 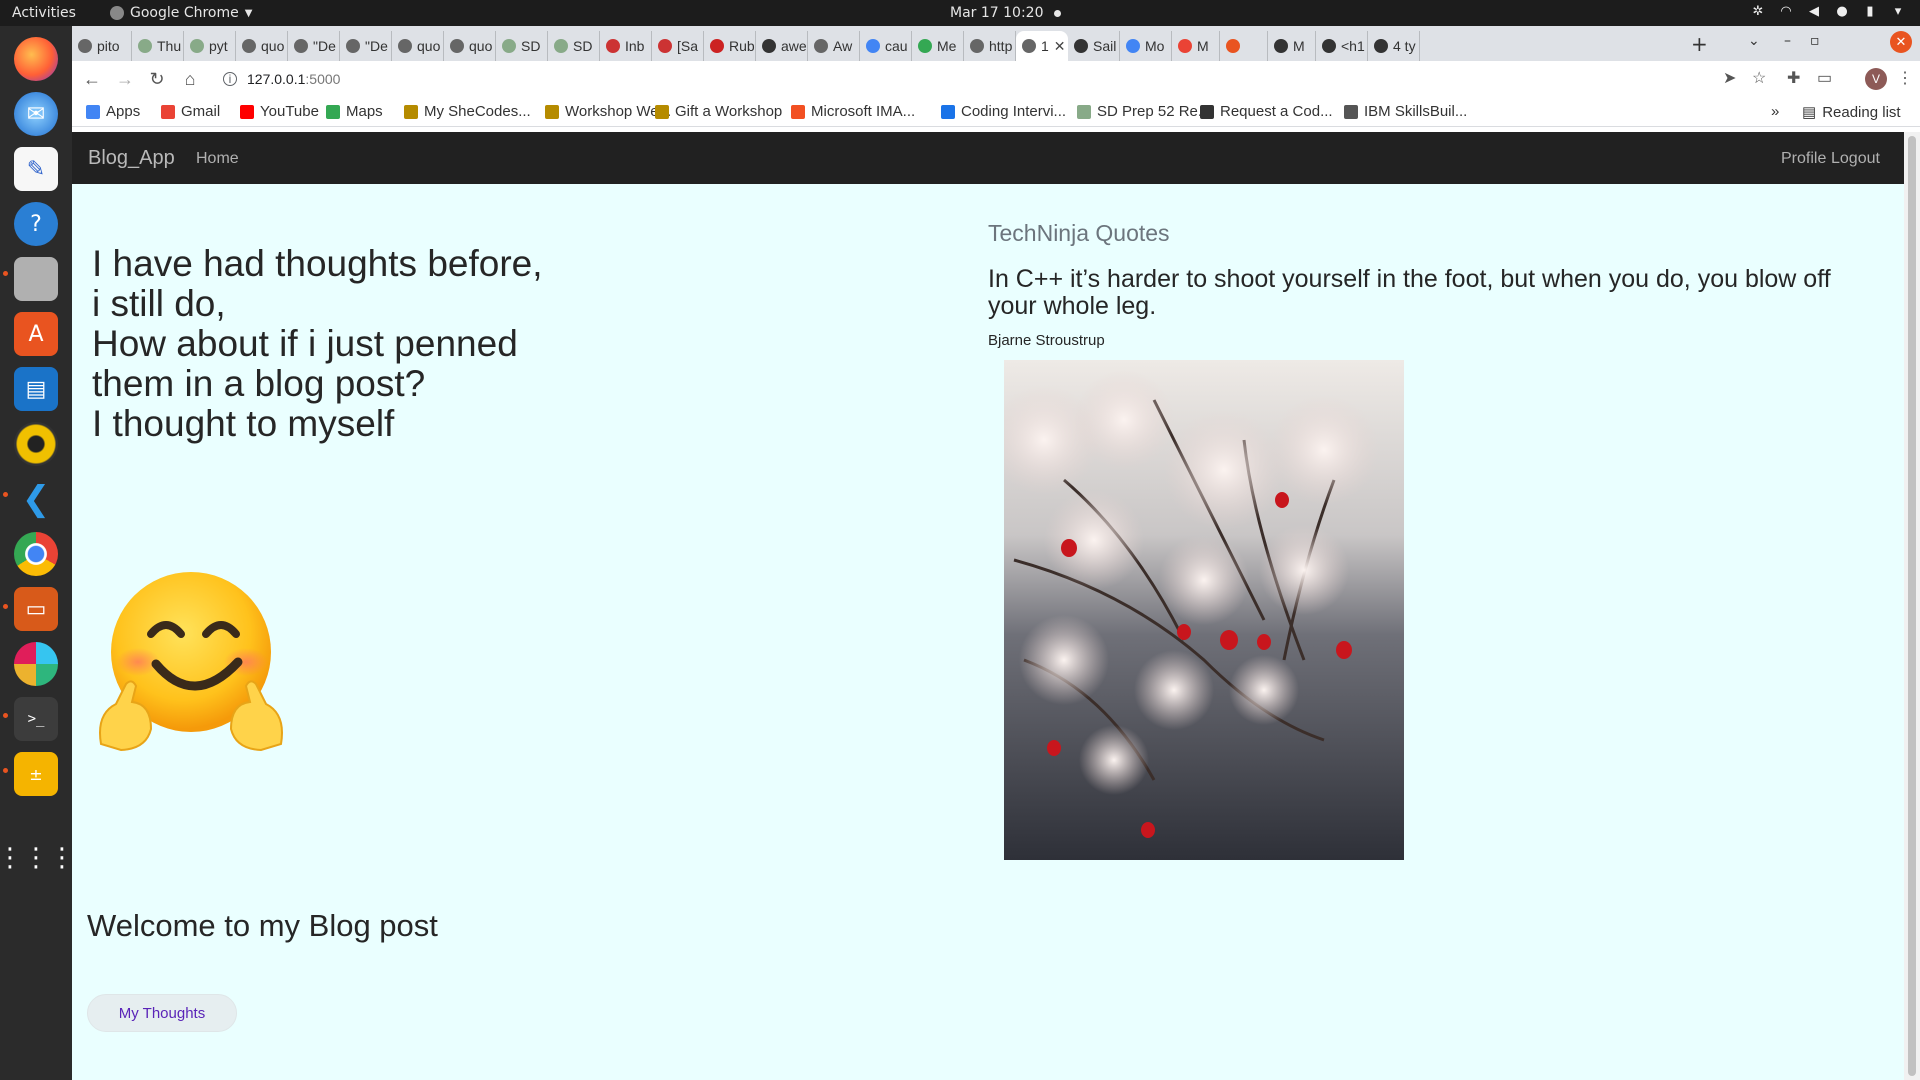 I want to click on help-icon: ?, so click(x=36, y=224).